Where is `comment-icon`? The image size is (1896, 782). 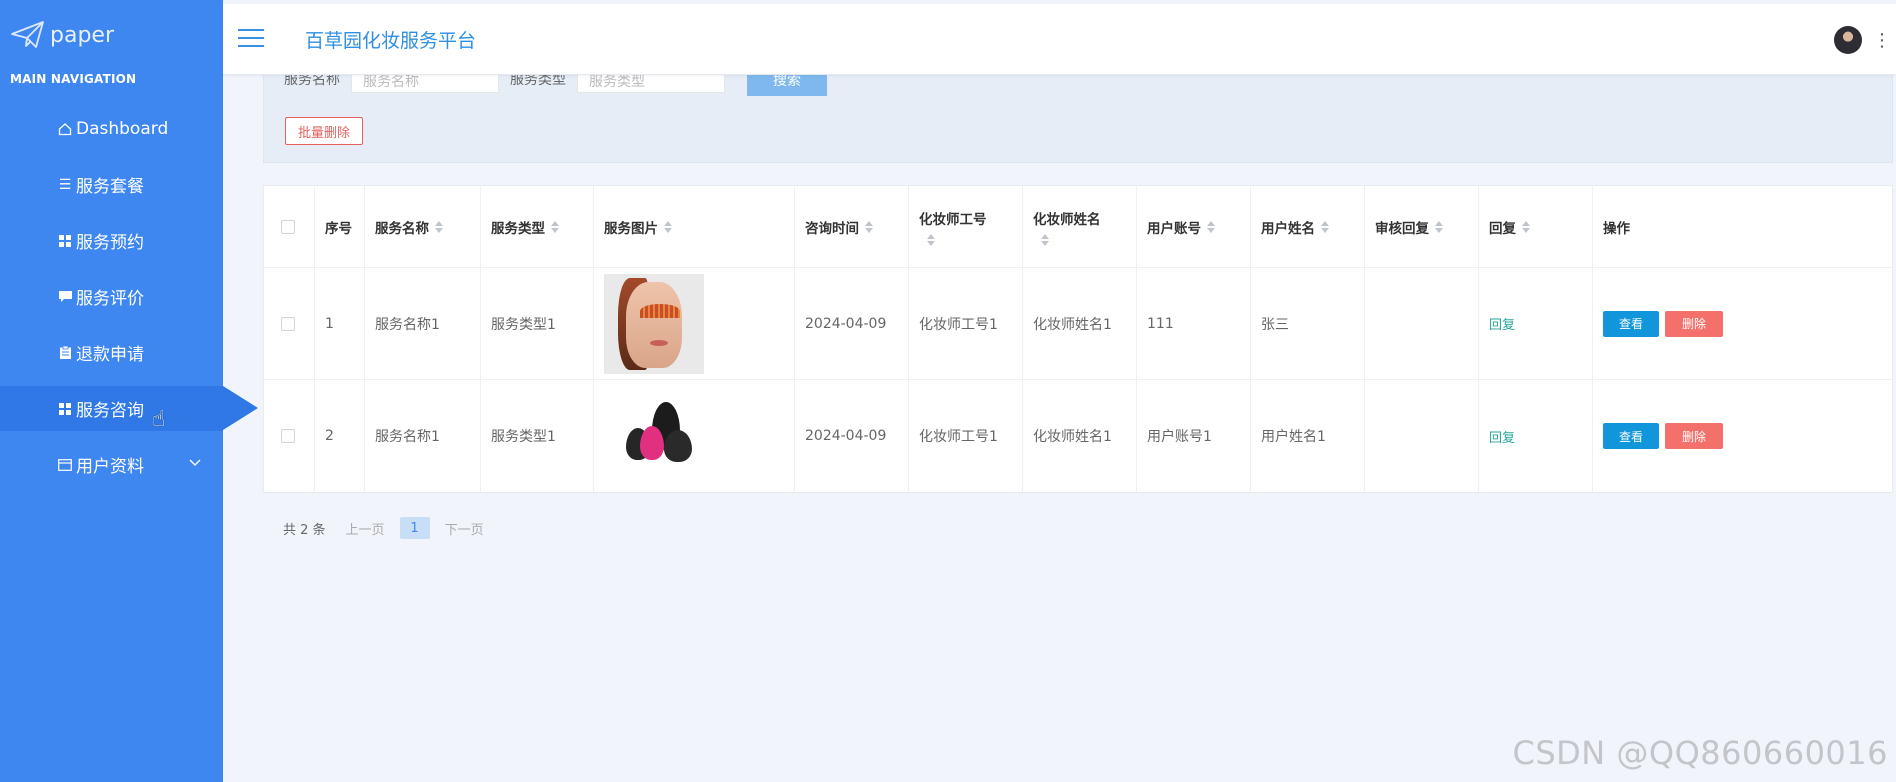 comment-icon is located at coordinates (65, 296).